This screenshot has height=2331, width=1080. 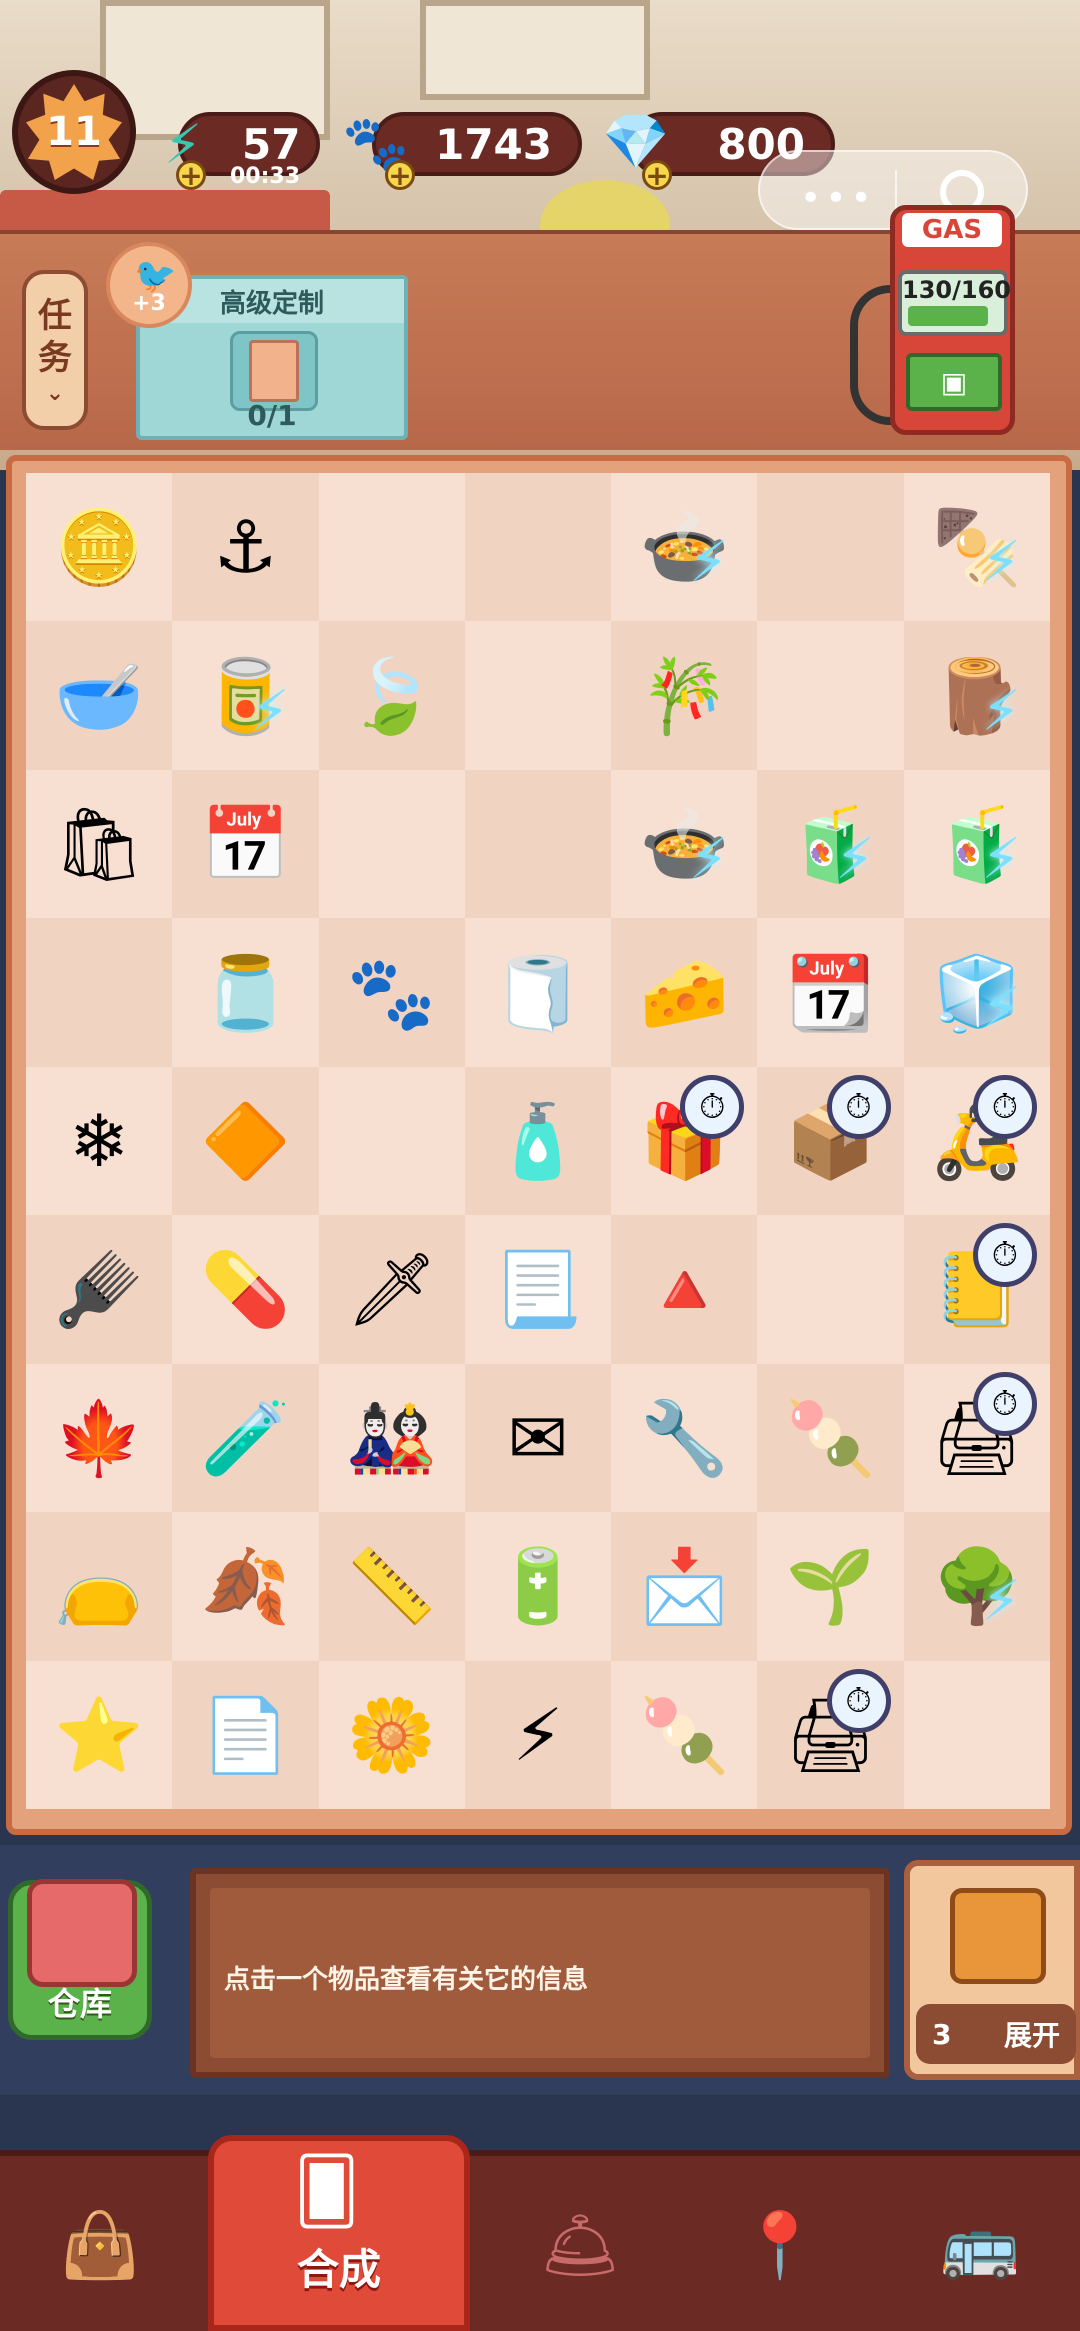 I want to click on expand-button: 3 展开, so click(x=992, y=1970).